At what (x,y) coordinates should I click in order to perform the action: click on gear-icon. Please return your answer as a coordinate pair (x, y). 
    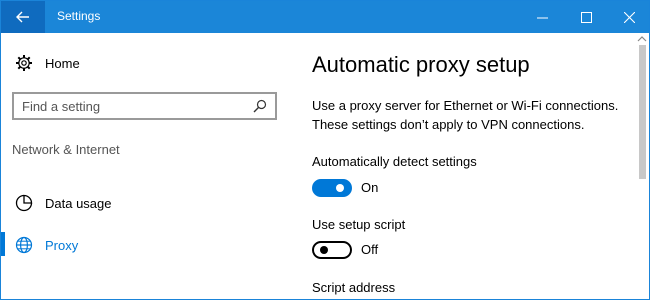
    Looking at the image, I should click on (24, 63).